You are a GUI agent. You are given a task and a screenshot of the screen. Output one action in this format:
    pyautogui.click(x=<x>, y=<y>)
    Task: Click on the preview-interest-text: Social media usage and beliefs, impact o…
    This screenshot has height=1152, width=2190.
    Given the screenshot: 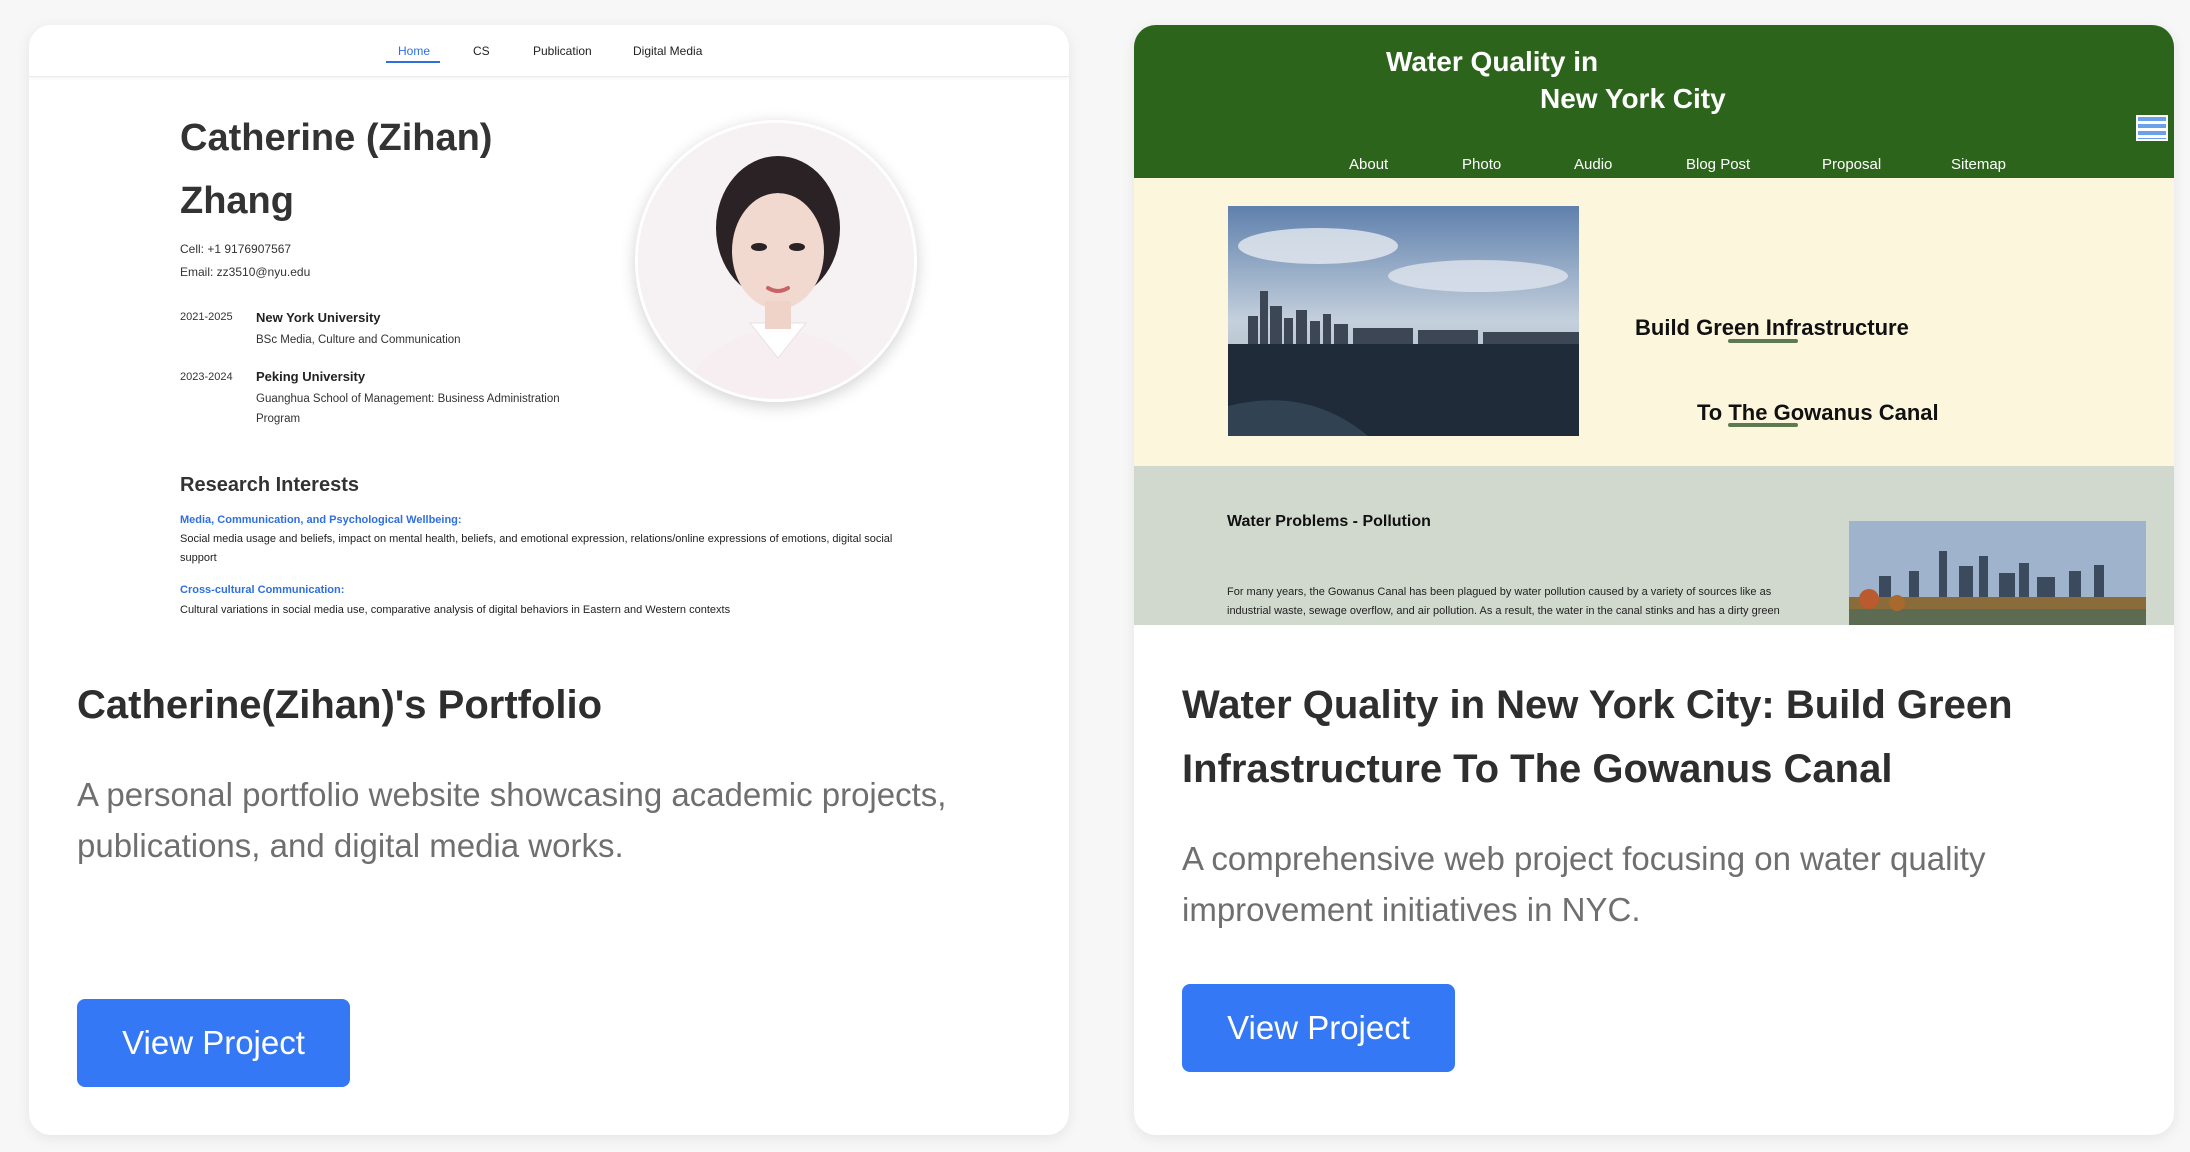 What is the action you would take?
    pyautogui.click(x=536, y=539)
    